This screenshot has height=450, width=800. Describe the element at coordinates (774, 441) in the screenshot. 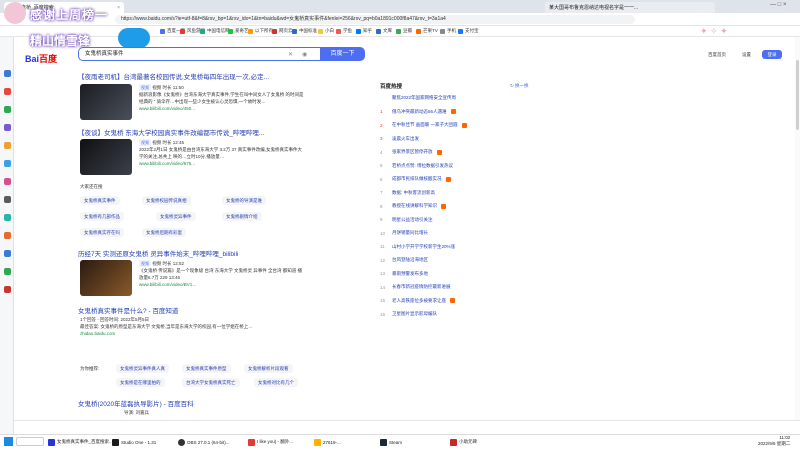

I see `system-clock: 11:02 2022/9/6 星期二` at that location.